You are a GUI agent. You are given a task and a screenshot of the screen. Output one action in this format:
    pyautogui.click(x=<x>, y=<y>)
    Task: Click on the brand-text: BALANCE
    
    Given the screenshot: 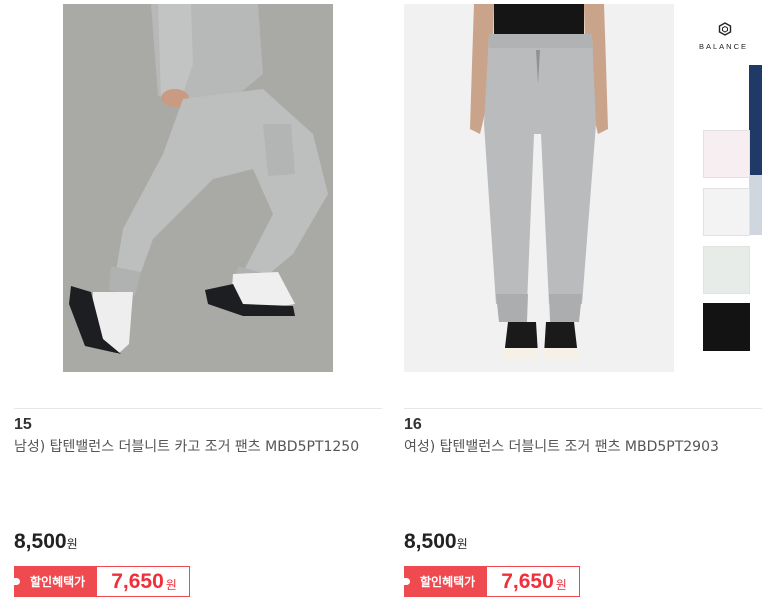 What is the action you would take?
    pyautogui.click(x=724, y=46)
    